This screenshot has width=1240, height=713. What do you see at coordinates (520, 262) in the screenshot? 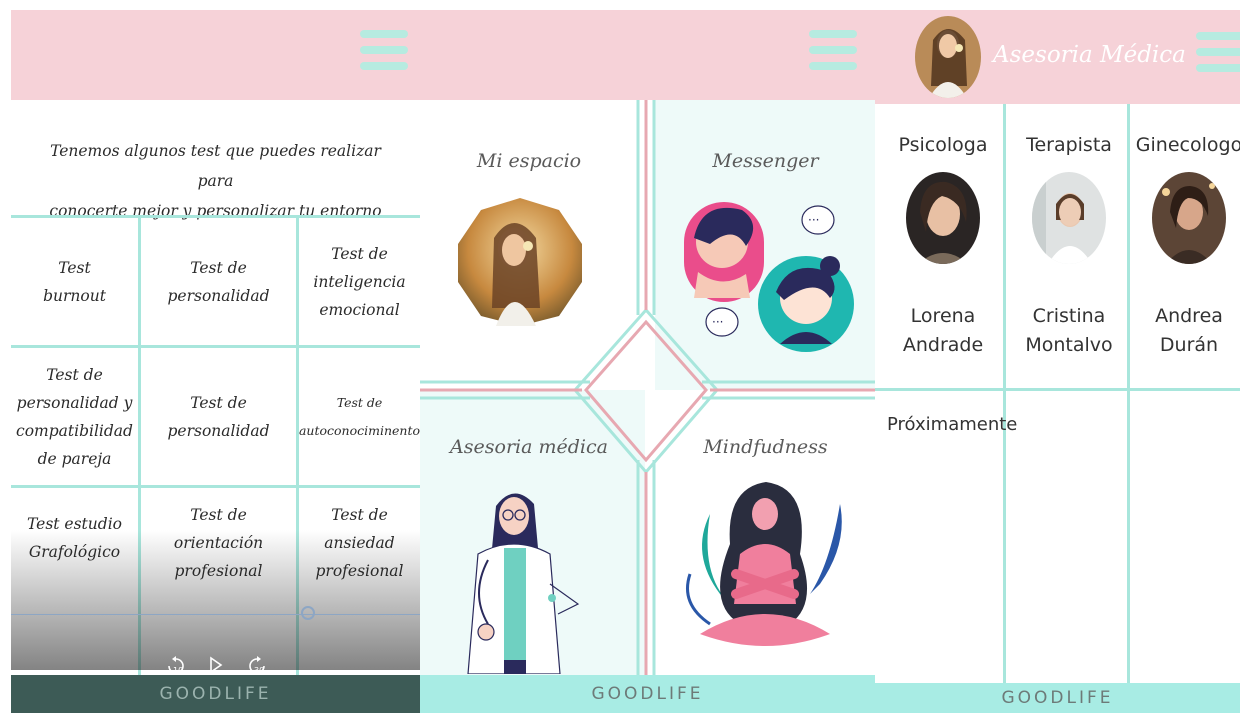
I see `woman-flower-image` at bounding box center [520, 262].